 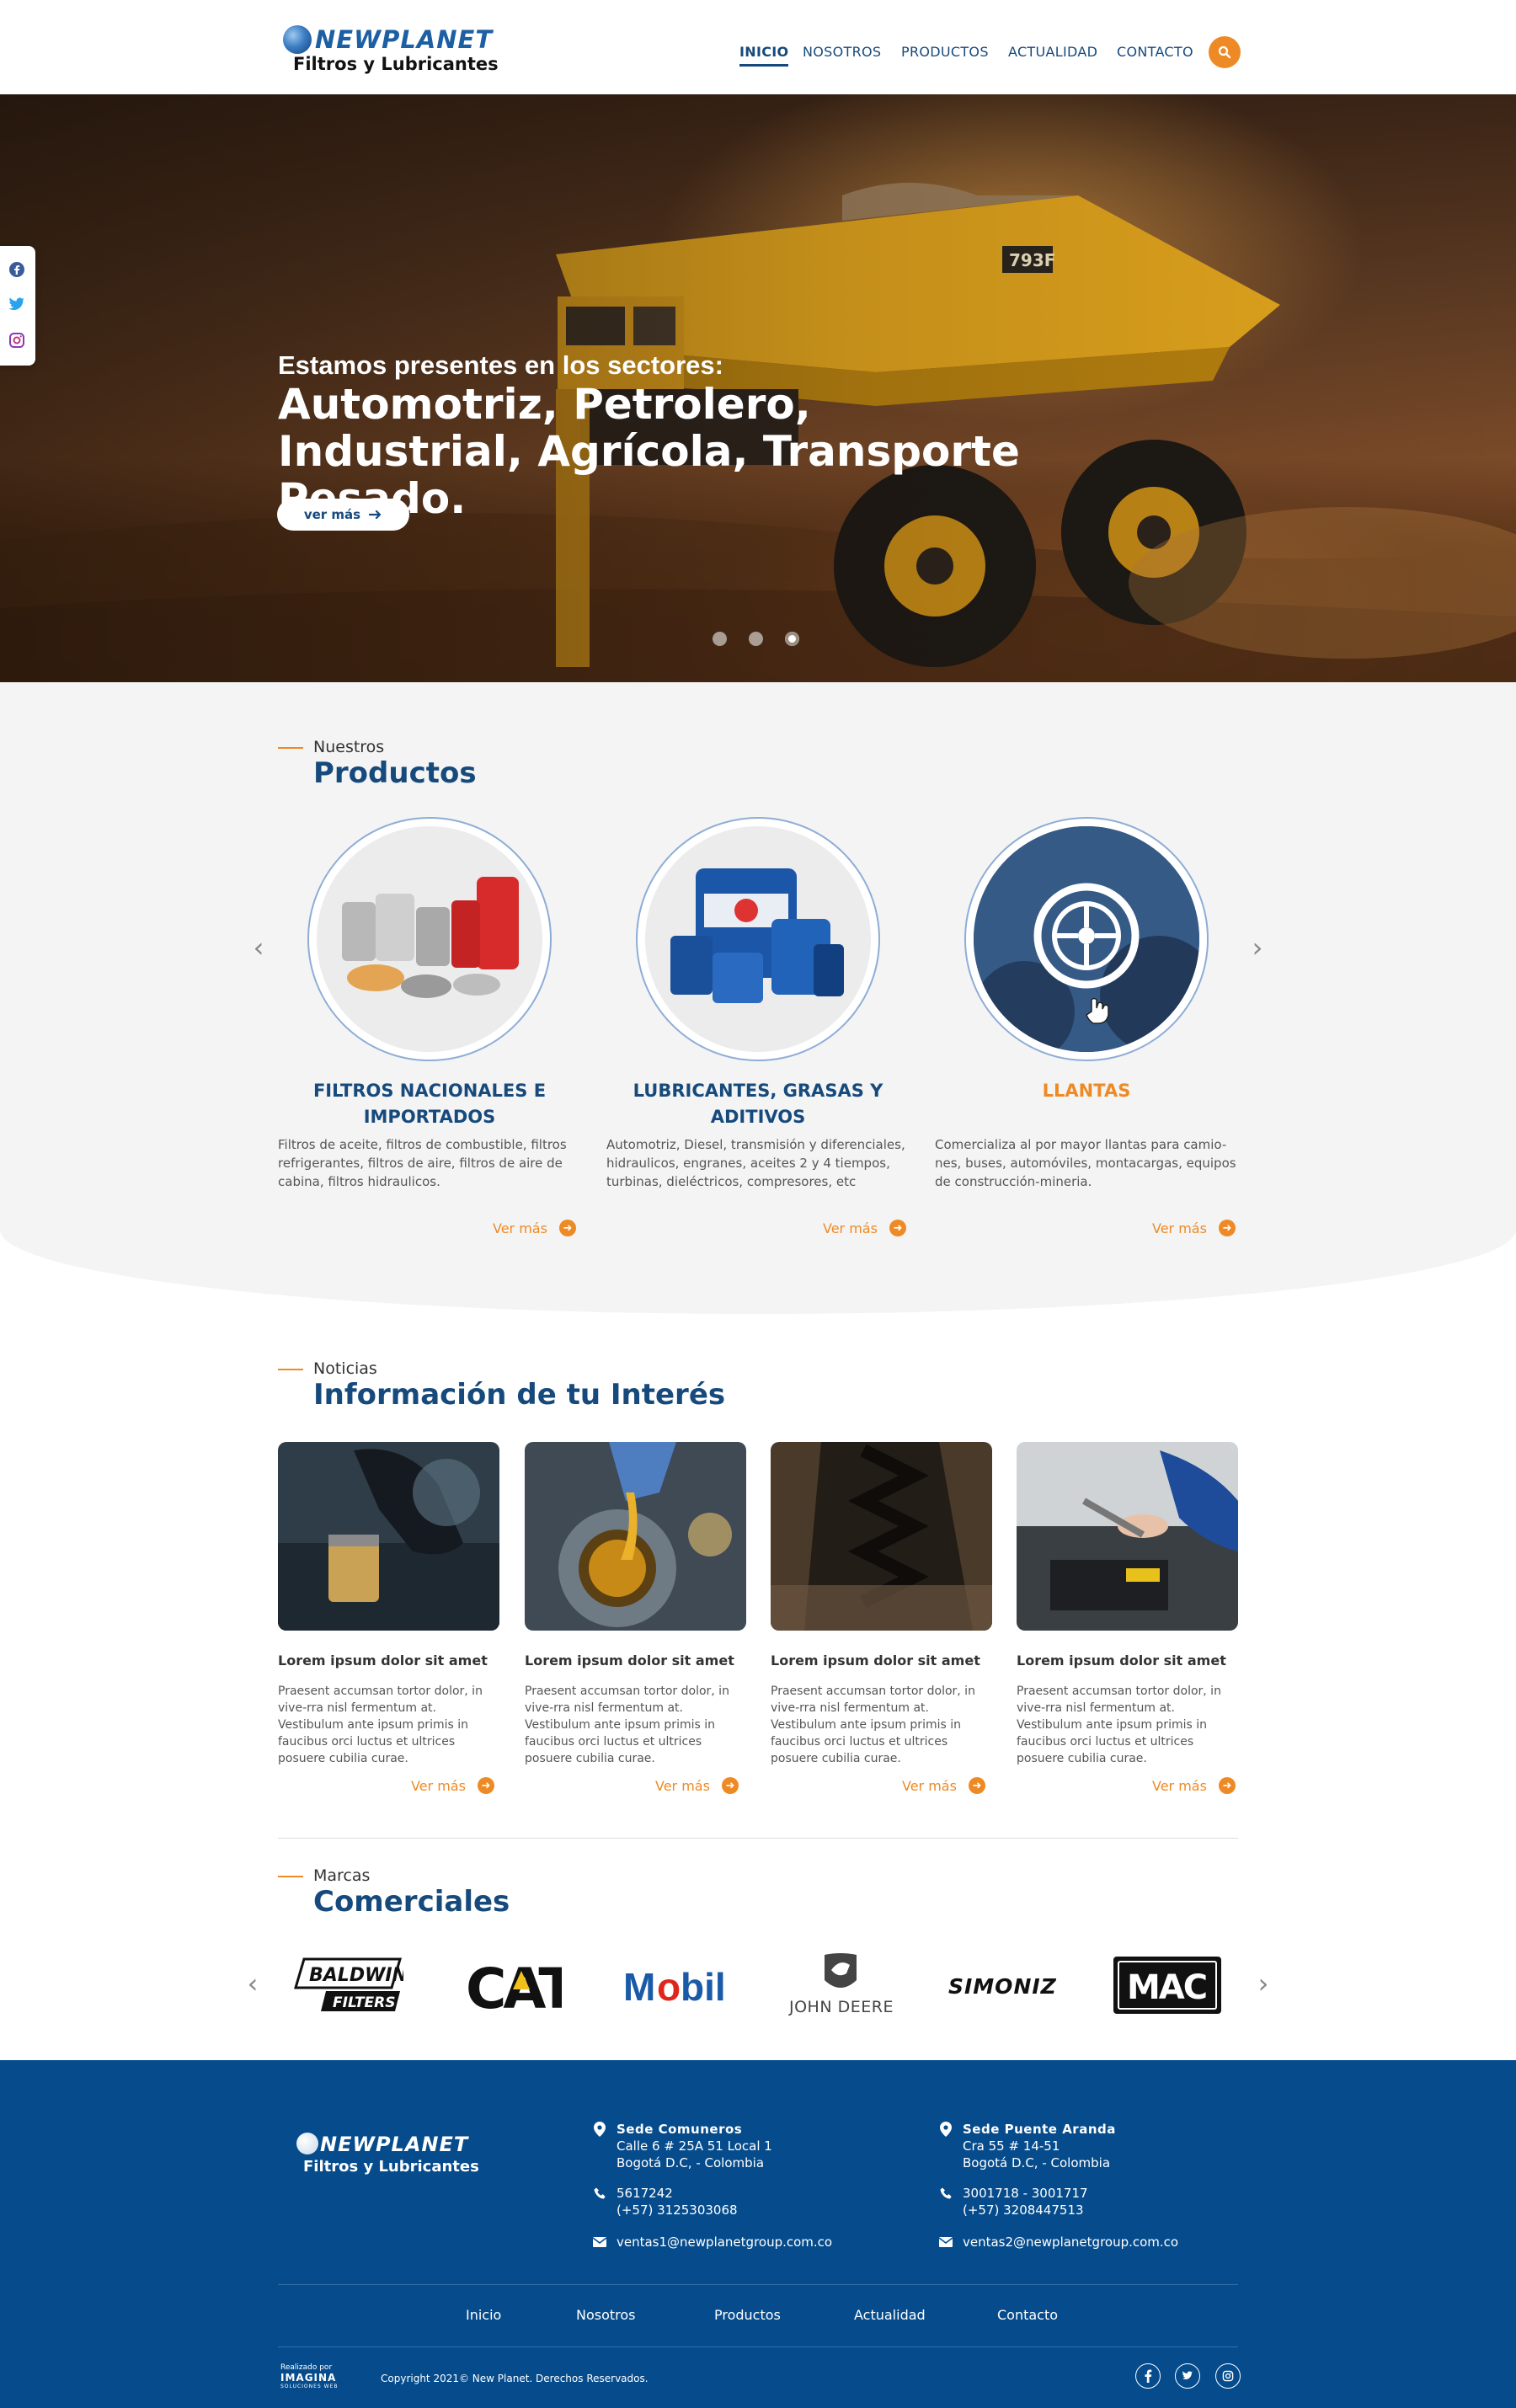 What do you see at coordinates (1070, 2242) in the screenshot?
I see `sede2-email: ventas2@newplanetgroup.com.co` at bounding box center [1070, 2242].